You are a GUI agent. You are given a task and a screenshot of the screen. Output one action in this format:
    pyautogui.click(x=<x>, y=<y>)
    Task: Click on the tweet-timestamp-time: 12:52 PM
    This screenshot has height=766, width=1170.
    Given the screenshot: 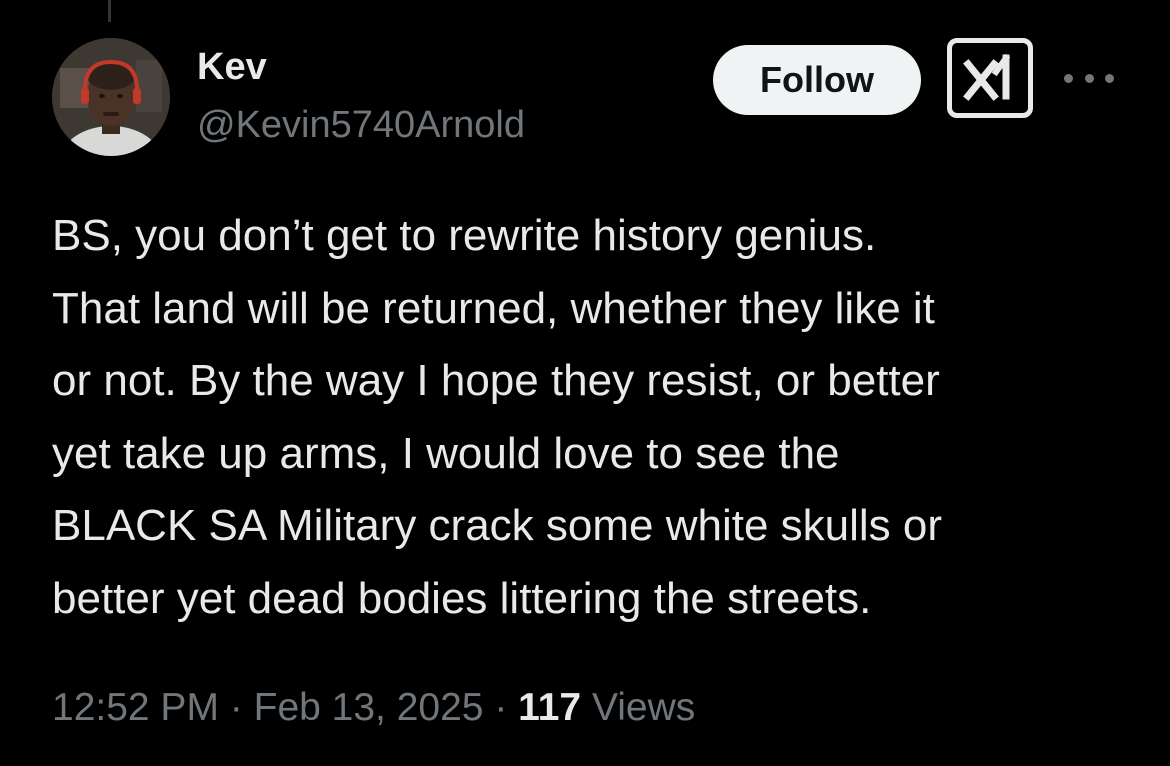 What is the action you would take?
    pyautogui.click(x=135, y=707)
    